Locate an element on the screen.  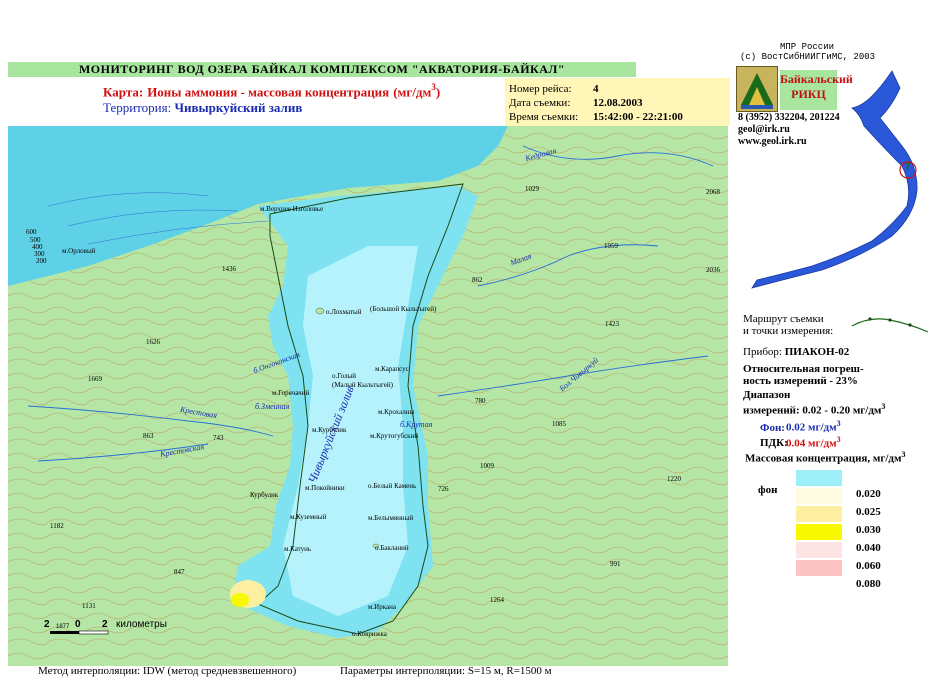
label-cape-kuzhelny: м.Куземный is located at coordinates (308, 517).